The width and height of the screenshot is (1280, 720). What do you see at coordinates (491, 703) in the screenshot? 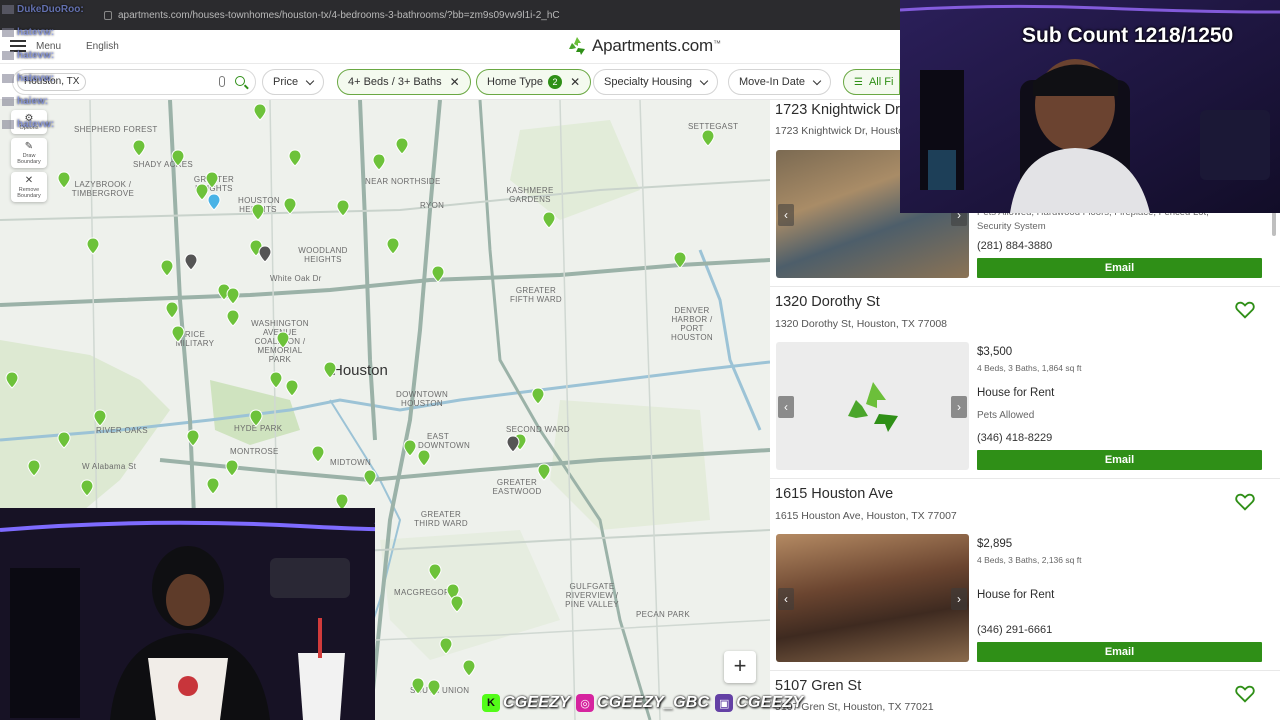
I see `kick-icon: K` at bounding box center [491, 703].